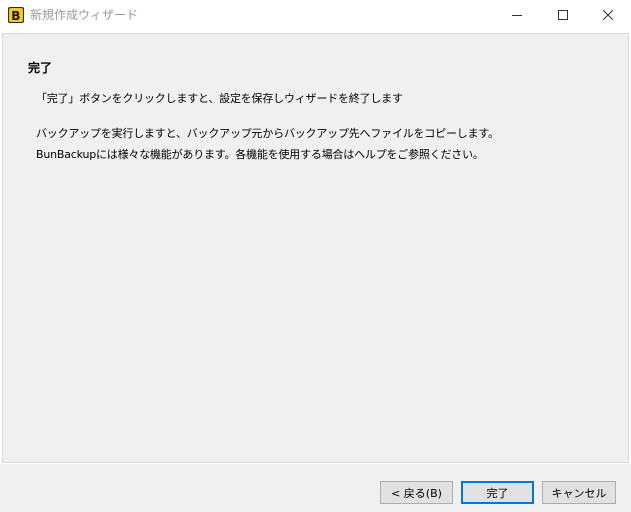 The width and height of the screenshot is (631, 512). I want to click on maximize-button, so click(563, 14).